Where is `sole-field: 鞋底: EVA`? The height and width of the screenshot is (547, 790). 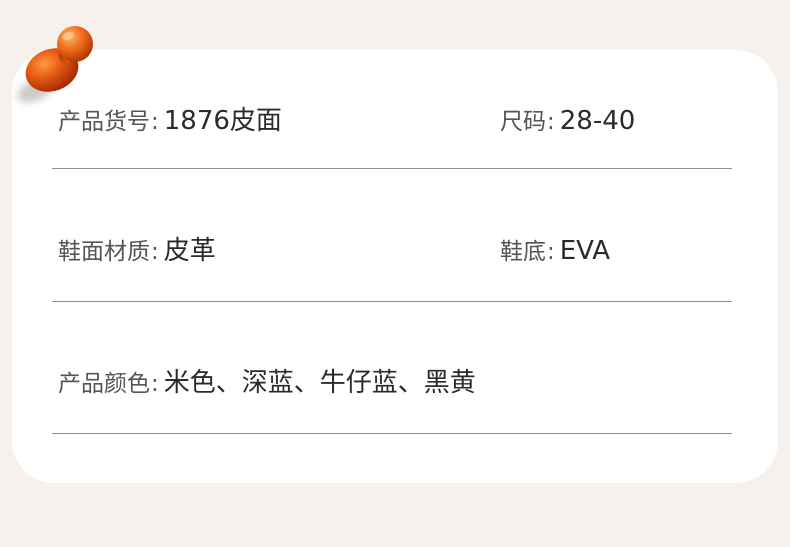 sole-field: 鞋底: EVA is located at coordinates (555, 251).